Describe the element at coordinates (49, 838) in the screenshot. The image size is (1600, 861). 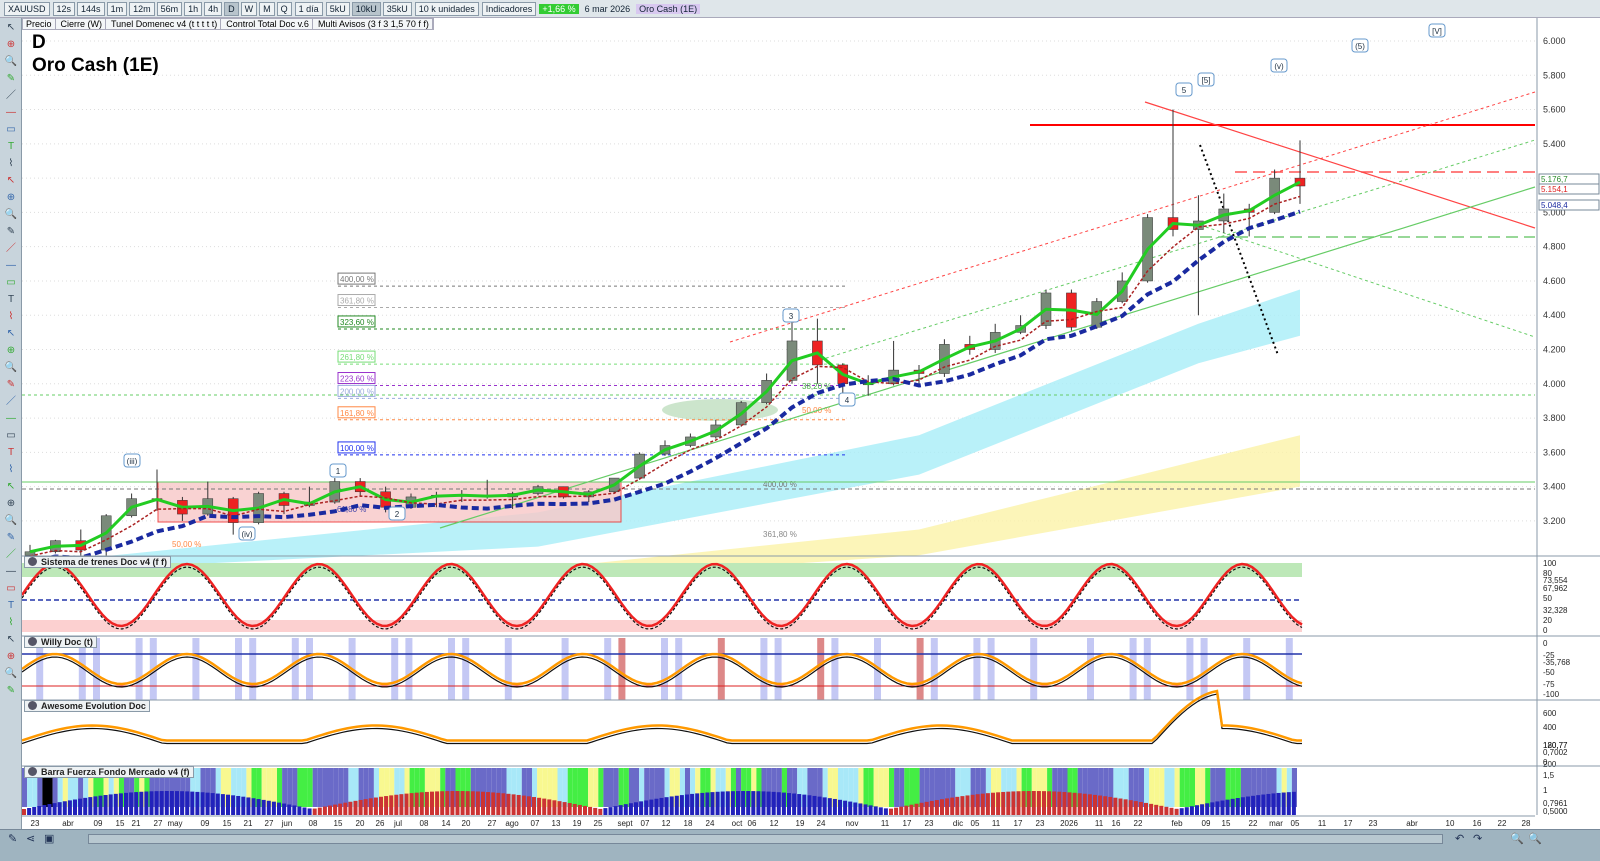
I see `chat-icon: ▣` at that location.